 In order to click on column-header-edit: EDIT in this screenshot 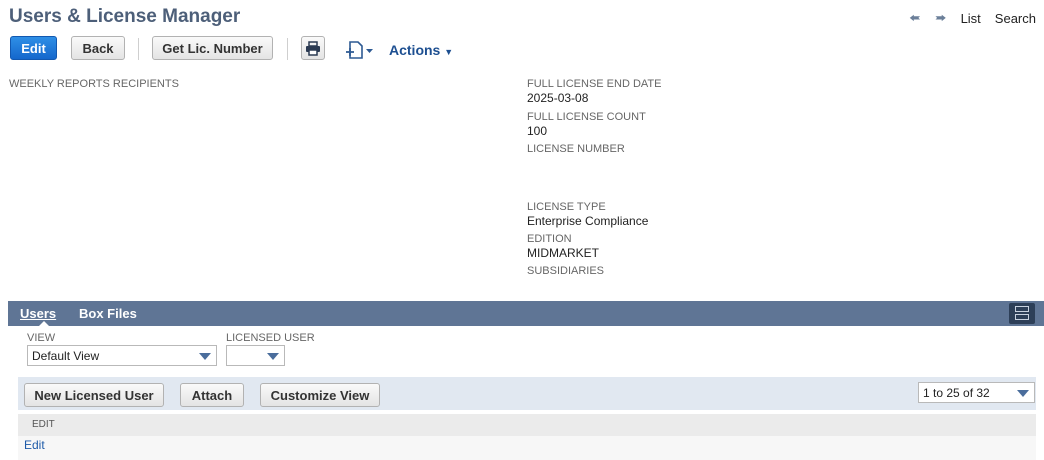, I will do `click(43, 424)`.